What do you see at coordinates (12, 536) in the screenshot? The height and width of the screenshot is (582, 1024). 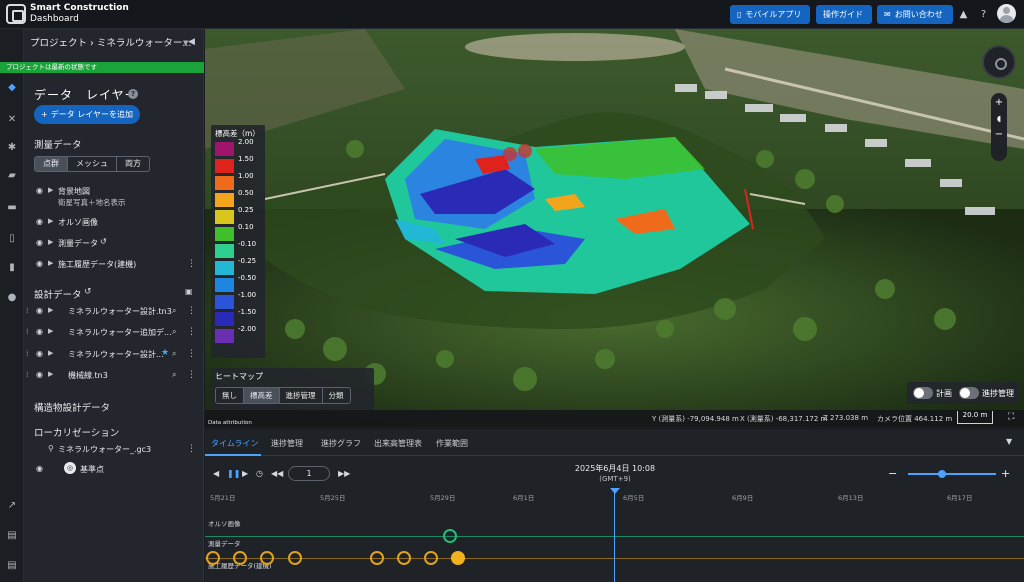 I see `document-icon: ▤` at bounding box center [12, 536].